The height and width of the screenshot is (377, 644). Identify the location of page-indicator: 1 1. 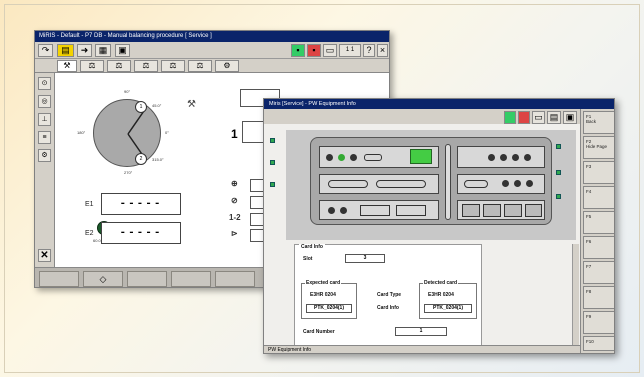
(350, 50).